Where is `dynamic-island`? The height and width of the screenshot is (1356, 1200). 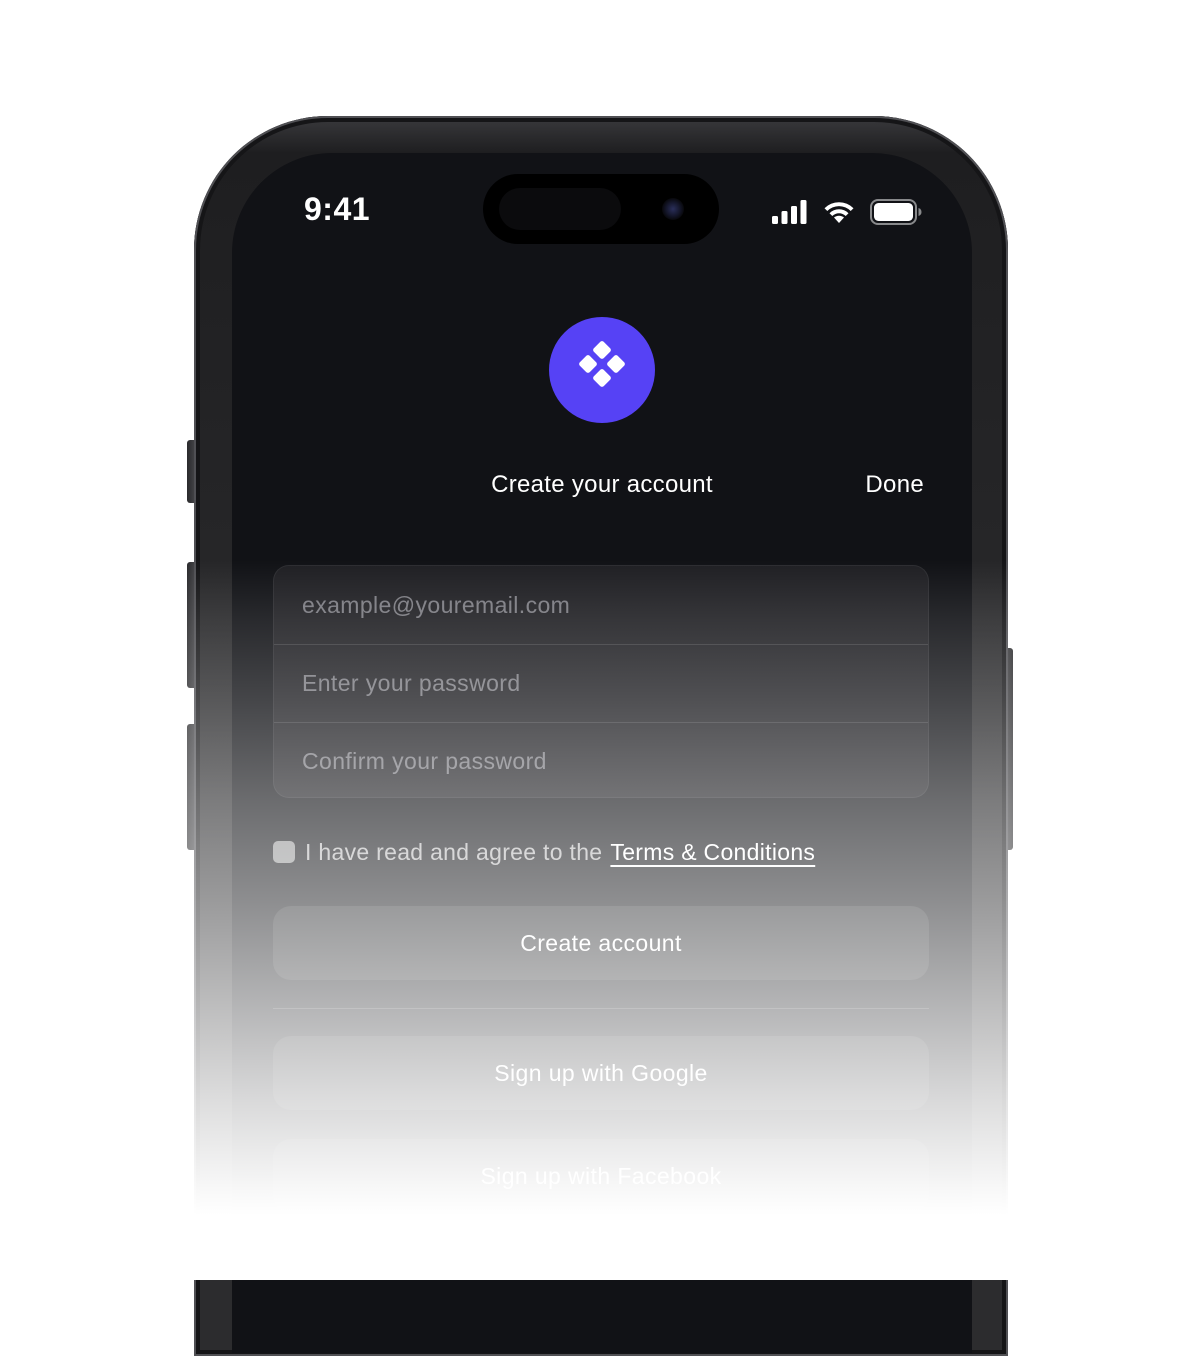
dynamic-island is located at coordinates (601, 209).